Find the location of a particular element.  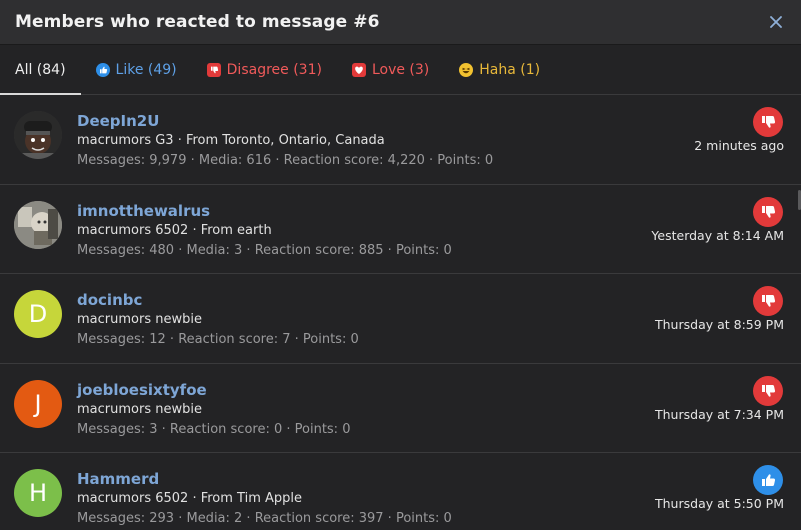

reaction-meta: Thursday at 8:59 PM is located at coordinates (719, 309).